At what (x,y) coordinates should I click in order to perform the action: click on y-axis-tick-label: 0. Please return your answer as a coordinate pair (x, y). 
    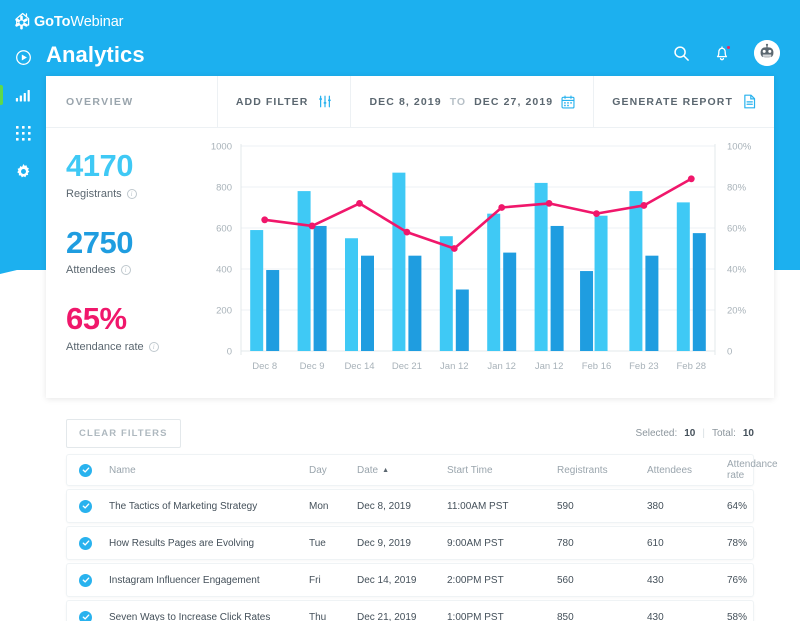
    Looking at the image, I should click on (229, 352).